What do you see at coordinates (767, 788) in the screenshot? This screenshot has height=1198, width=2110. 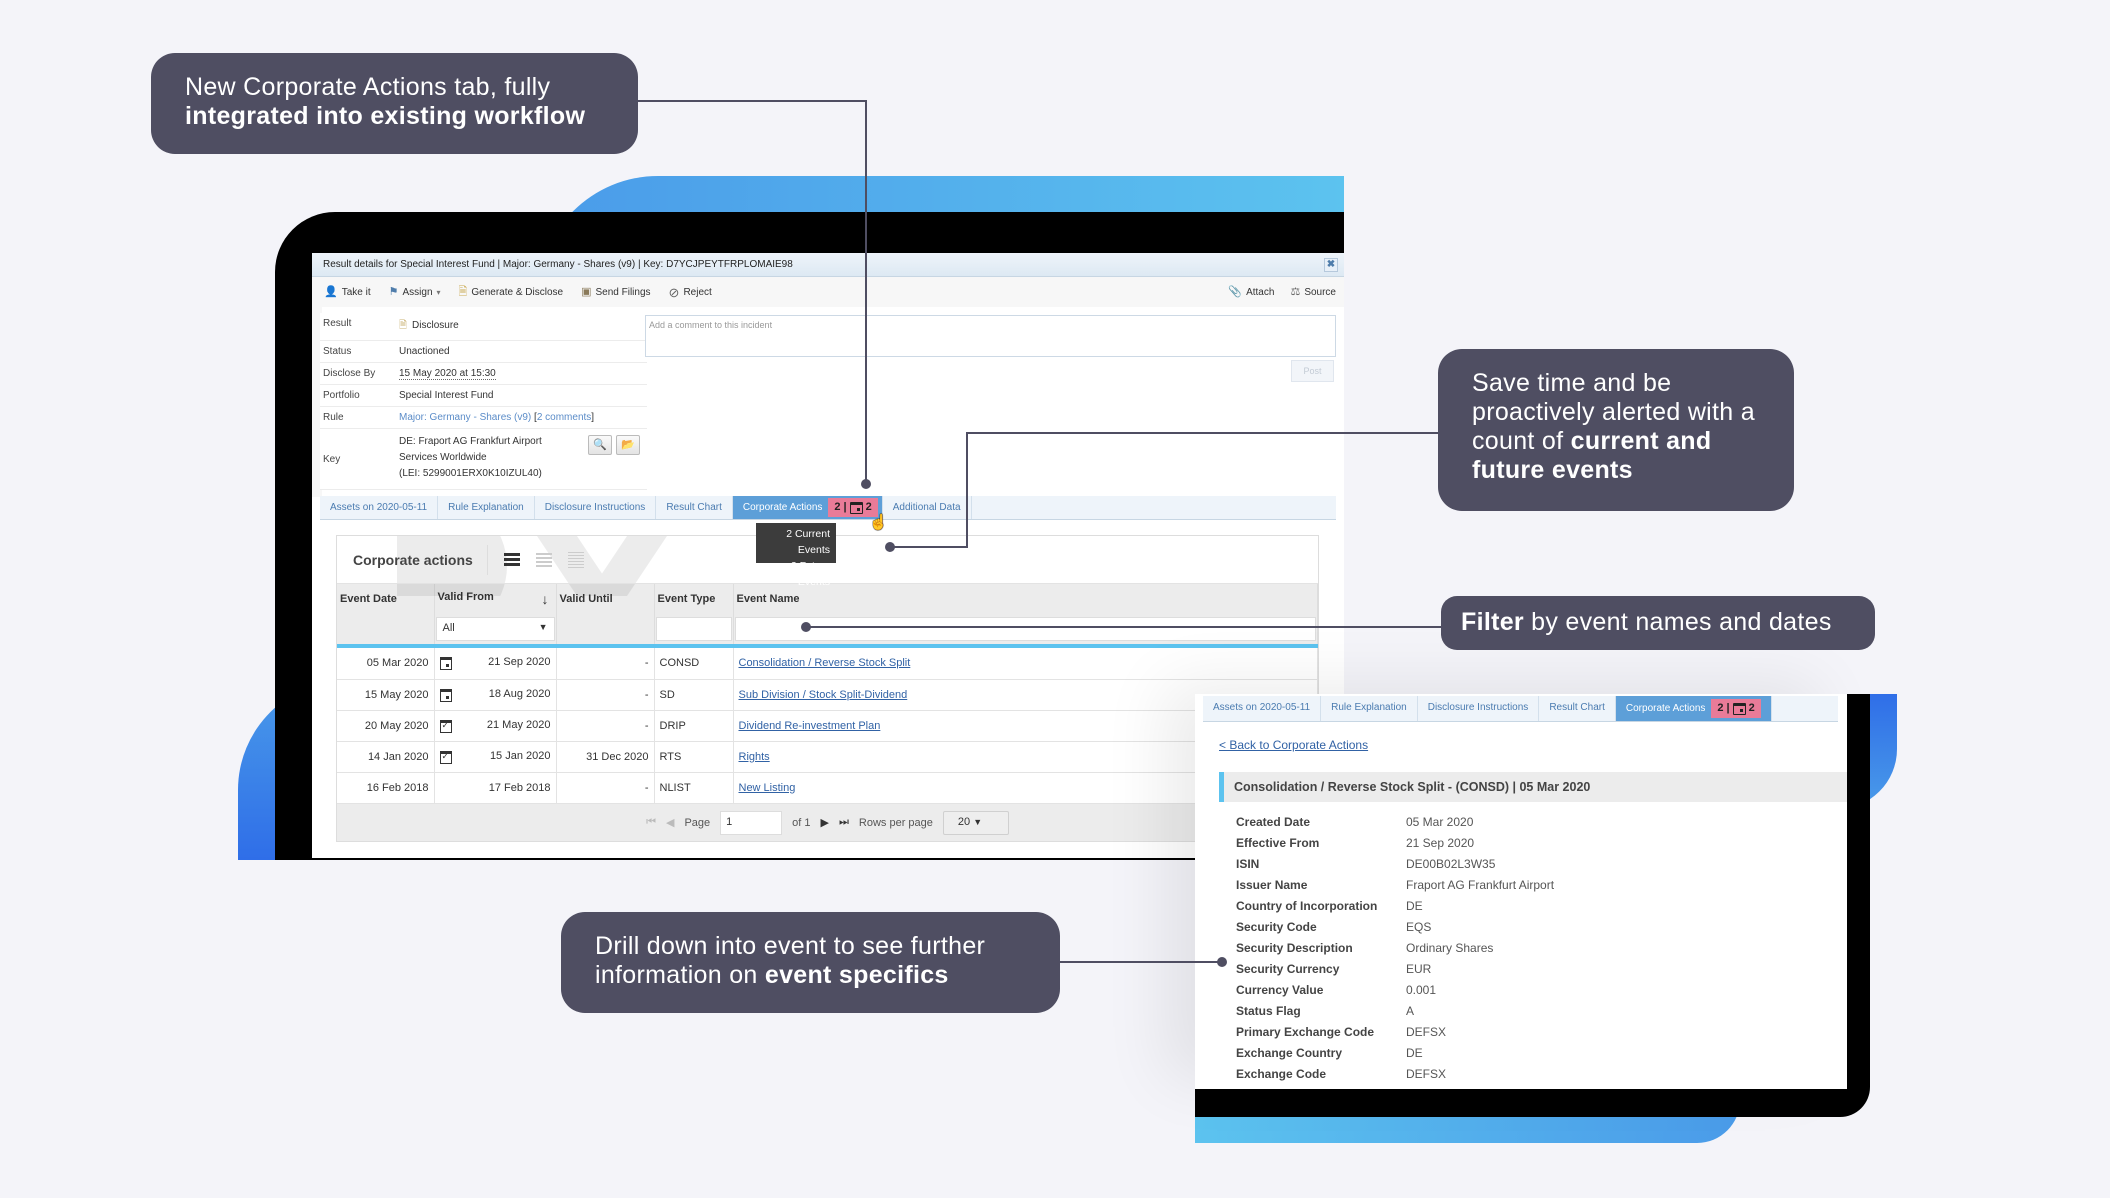 I see `event-name-link: New Listing` at bounding box center [767, 788].